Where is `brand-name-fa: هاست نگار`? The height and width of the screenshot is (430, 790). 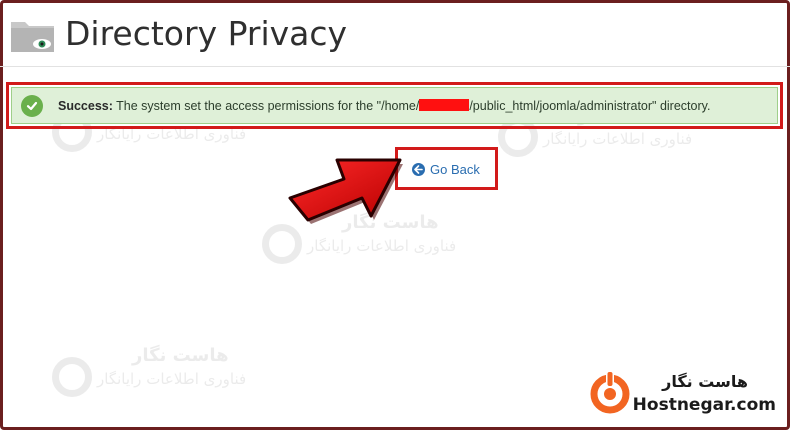 brand-name-fa: هاست نگار is located at coordinates (705, 381).